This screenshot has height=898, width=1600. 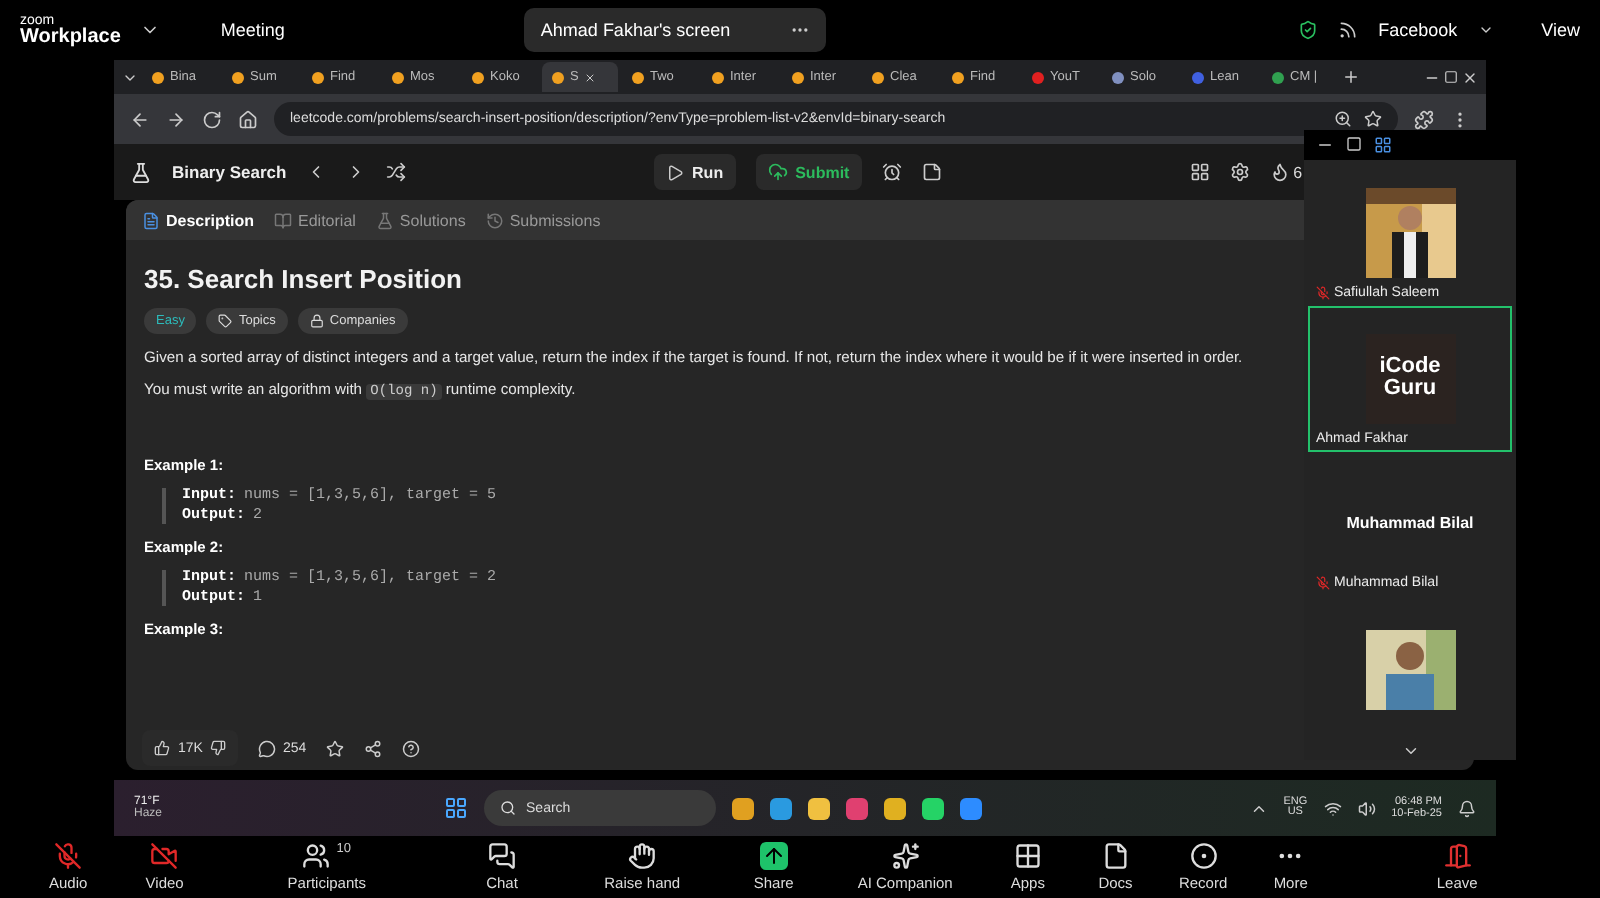 I want to click on history-icon, so click(x=494, y=220).